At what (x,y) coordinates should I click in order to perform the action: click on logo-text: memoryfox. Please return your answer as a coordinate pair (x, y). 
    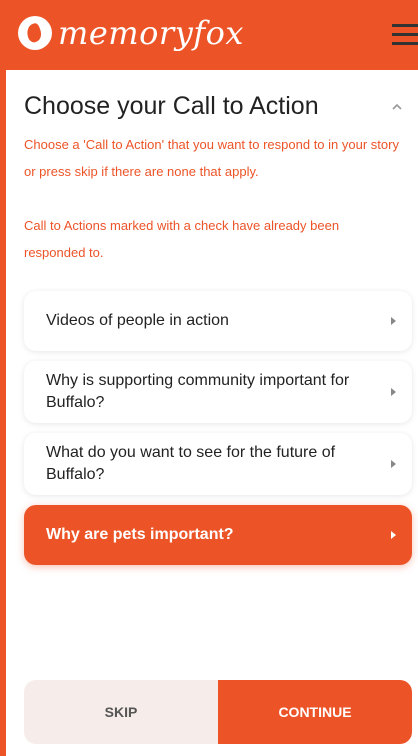
    Looking at the image, I should click on (151, 33).